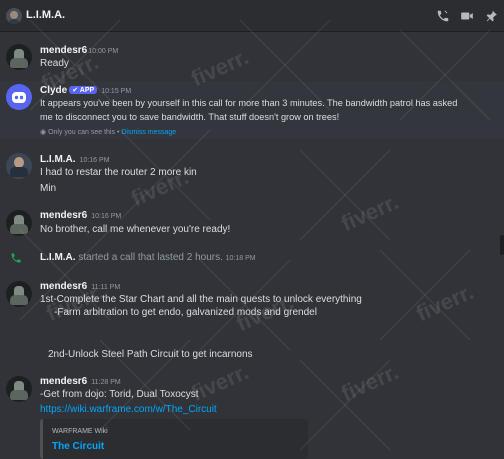 The height and width of the screenshot is (459, 504). I want to click on app-badge: ✔ APP, so click(83, 90).